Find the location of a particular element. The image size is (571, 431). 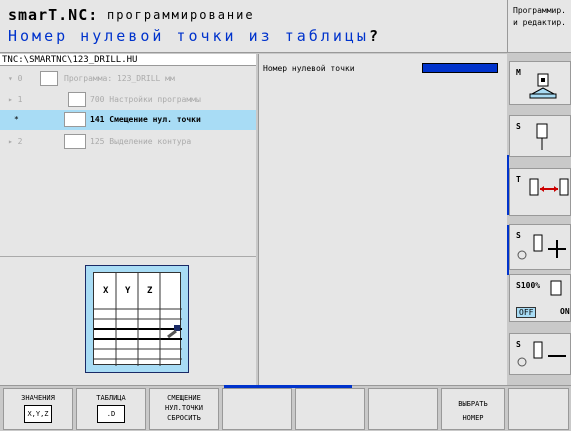

softkey-table-label: ТАБЛИЦА is located at coordinates (111, 398).